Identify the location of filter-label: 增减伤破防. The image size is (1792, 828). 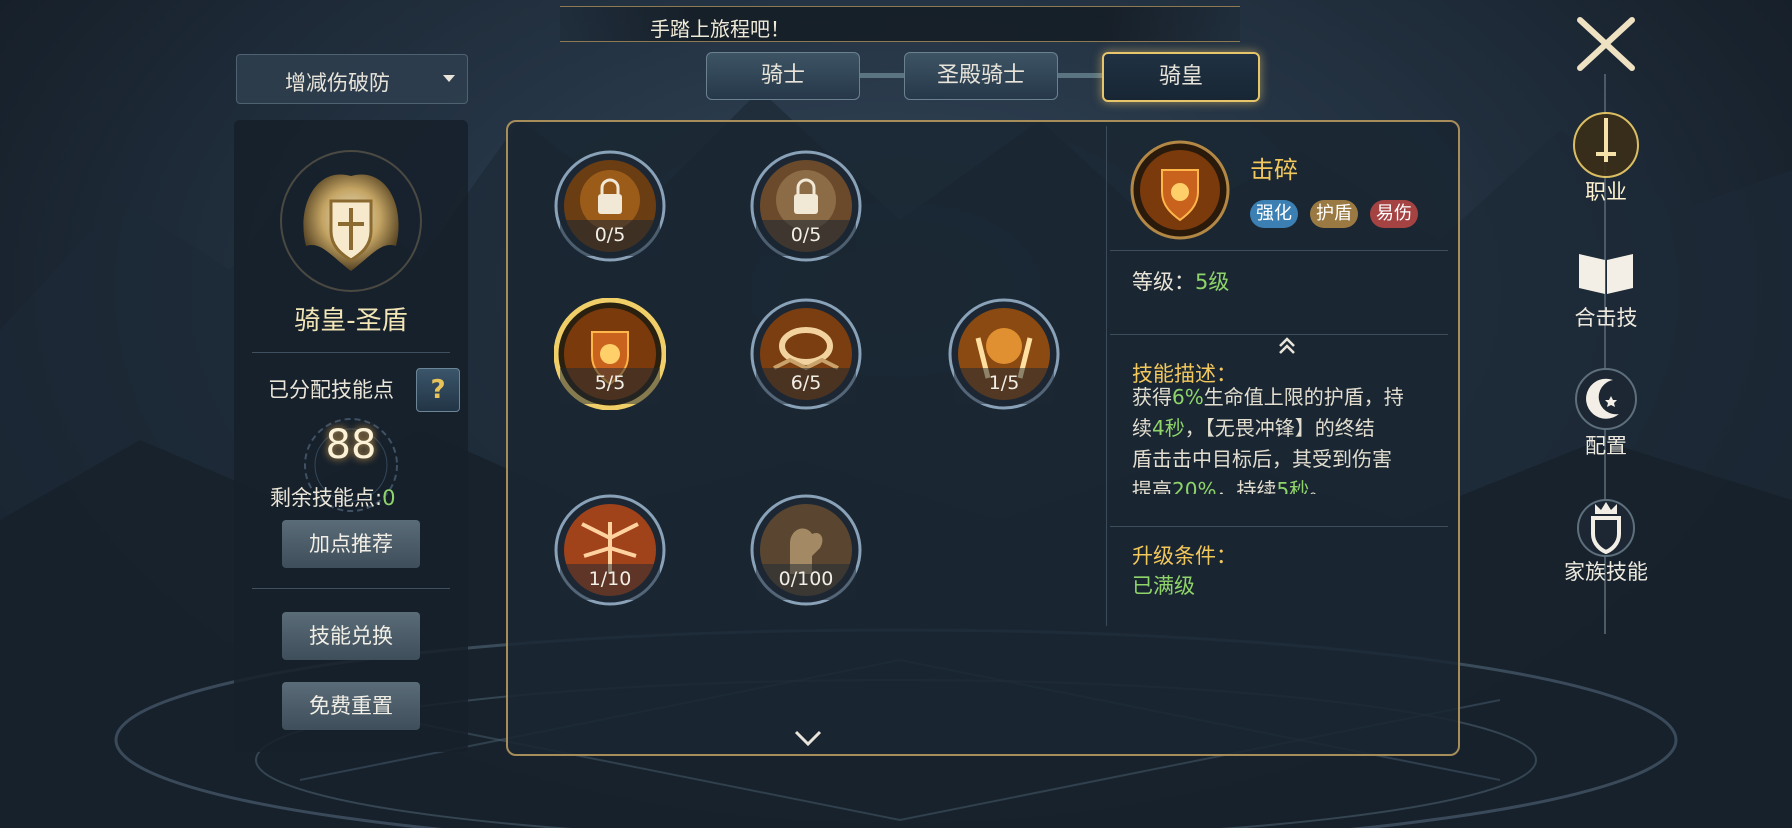
(337, 83).